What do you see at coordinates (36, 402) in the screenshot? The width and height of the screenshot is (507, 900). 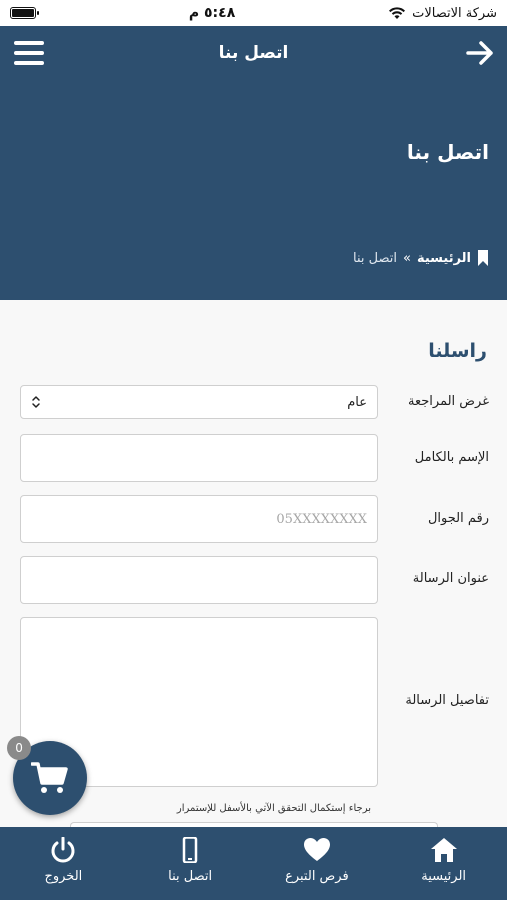 I see `select-arrows-icon` at bounding box center [36, 402].